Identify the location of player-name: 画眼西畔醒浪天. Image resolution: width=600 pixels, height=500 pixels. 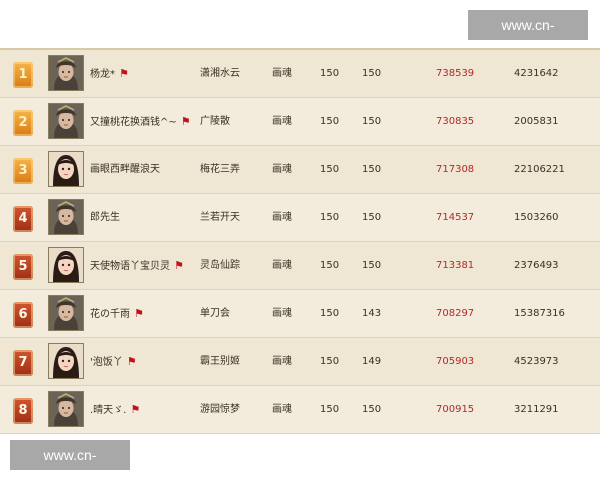
(125, 170).